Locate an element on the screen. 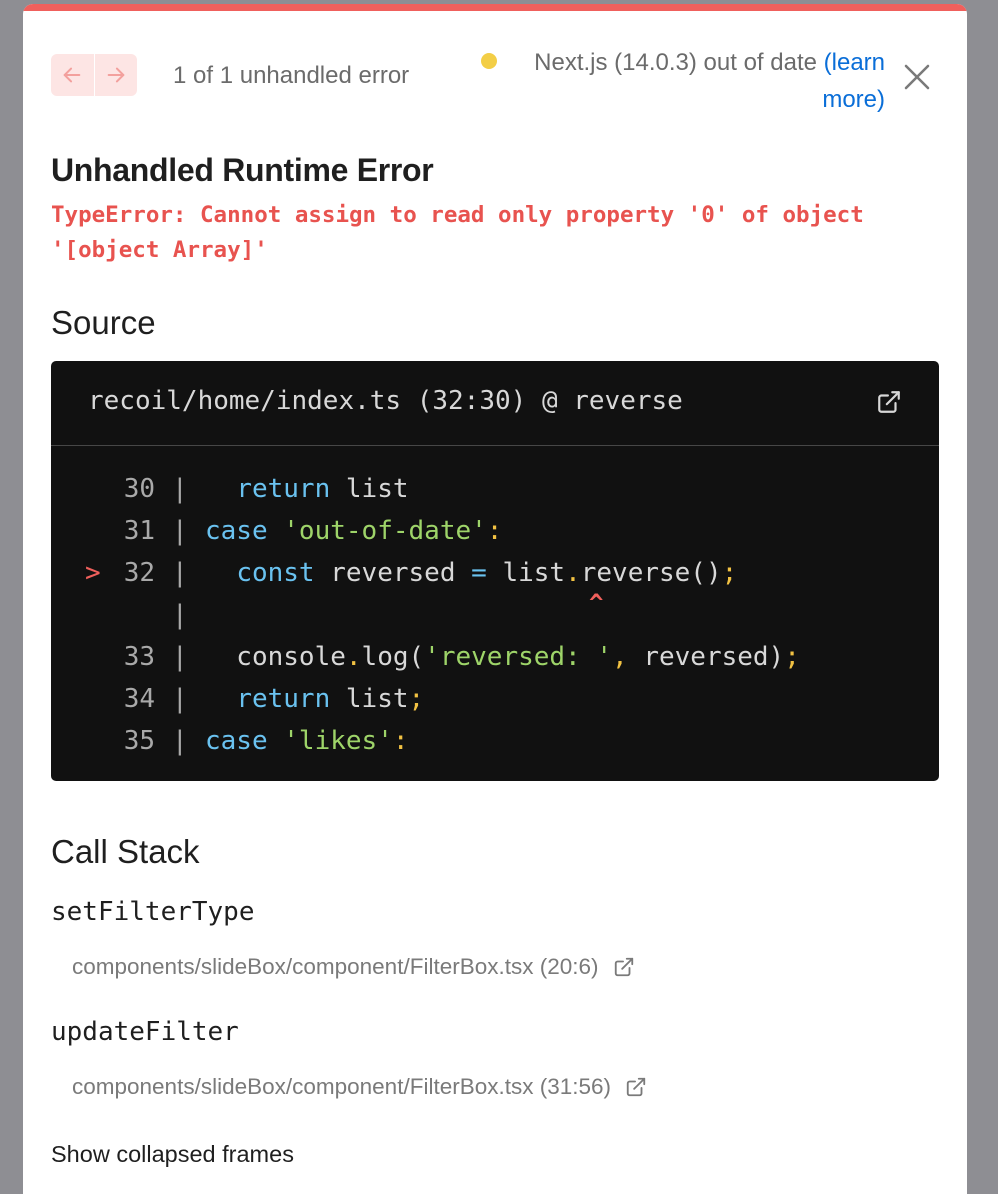 The height and width of the screenshot is (1194, 998). code-token: log( is located at coordinates (393, 657).